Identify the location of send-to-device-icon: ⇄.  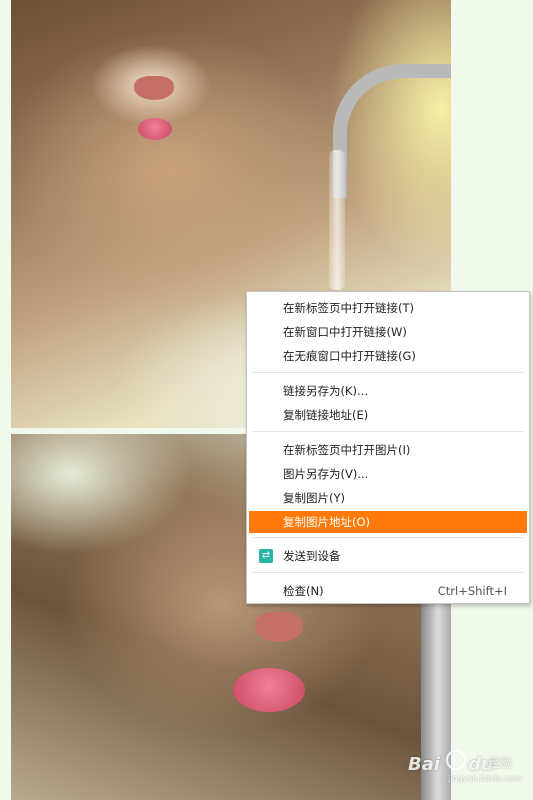
(266, 556).